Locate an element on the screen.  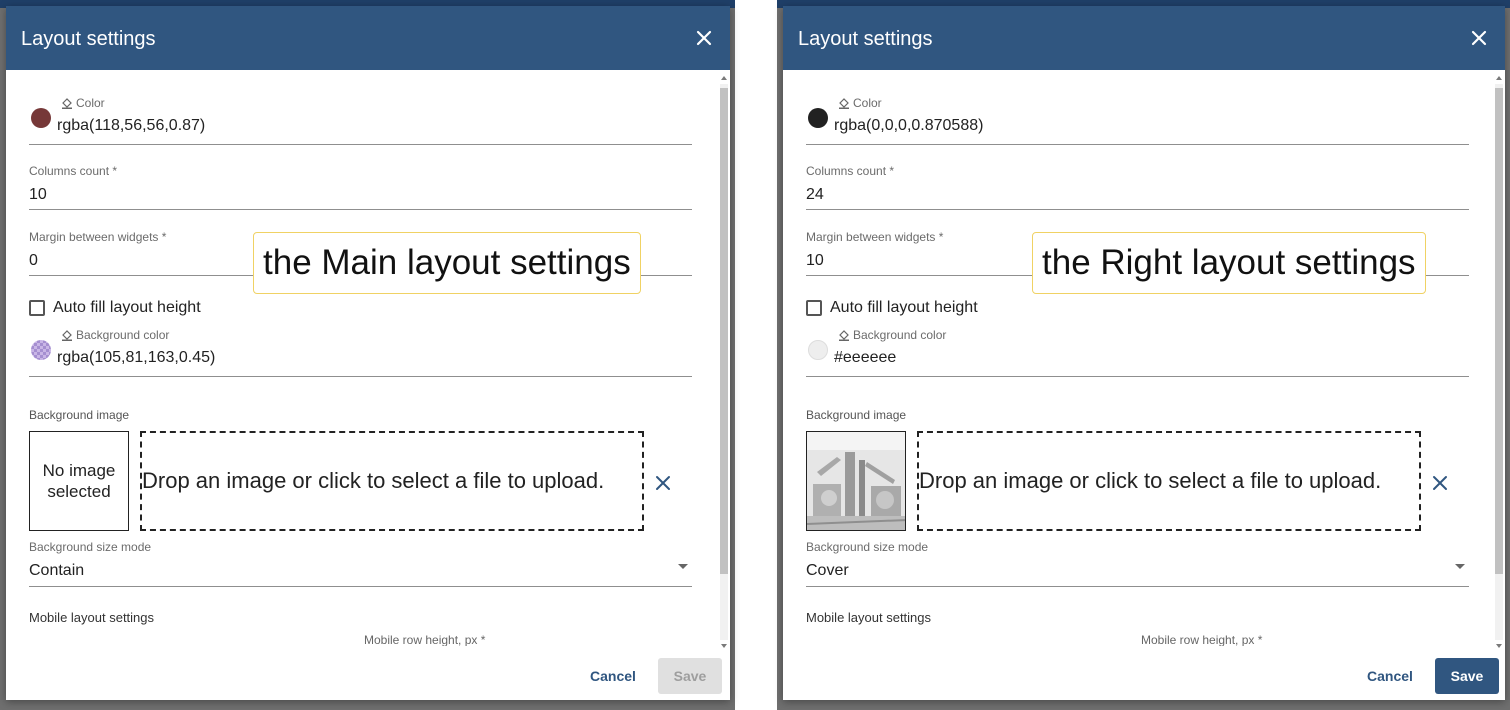
background-color-value: rgba(105,81,163,0.45) is located at coordinates (136, 358).